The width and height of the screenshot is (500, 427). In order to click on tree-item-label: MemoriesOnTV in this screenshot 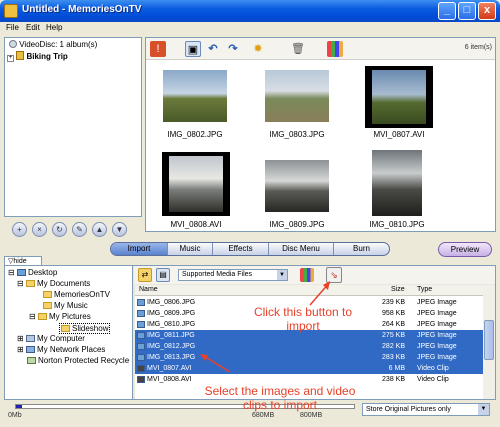, I will do `click(82, 294)`.